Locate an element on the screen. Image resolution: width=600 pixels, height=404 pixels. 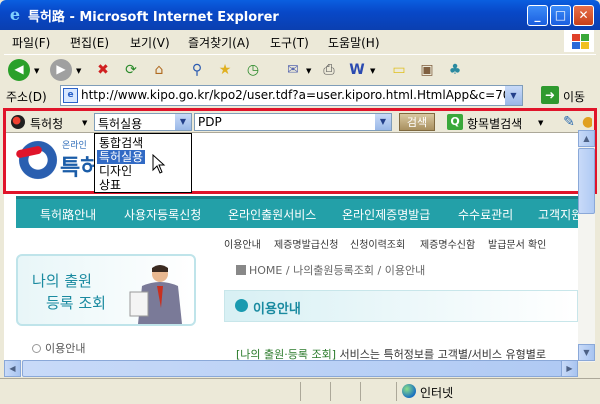
subnav-guide: 이용안내 is located at coordinates (242, 243).